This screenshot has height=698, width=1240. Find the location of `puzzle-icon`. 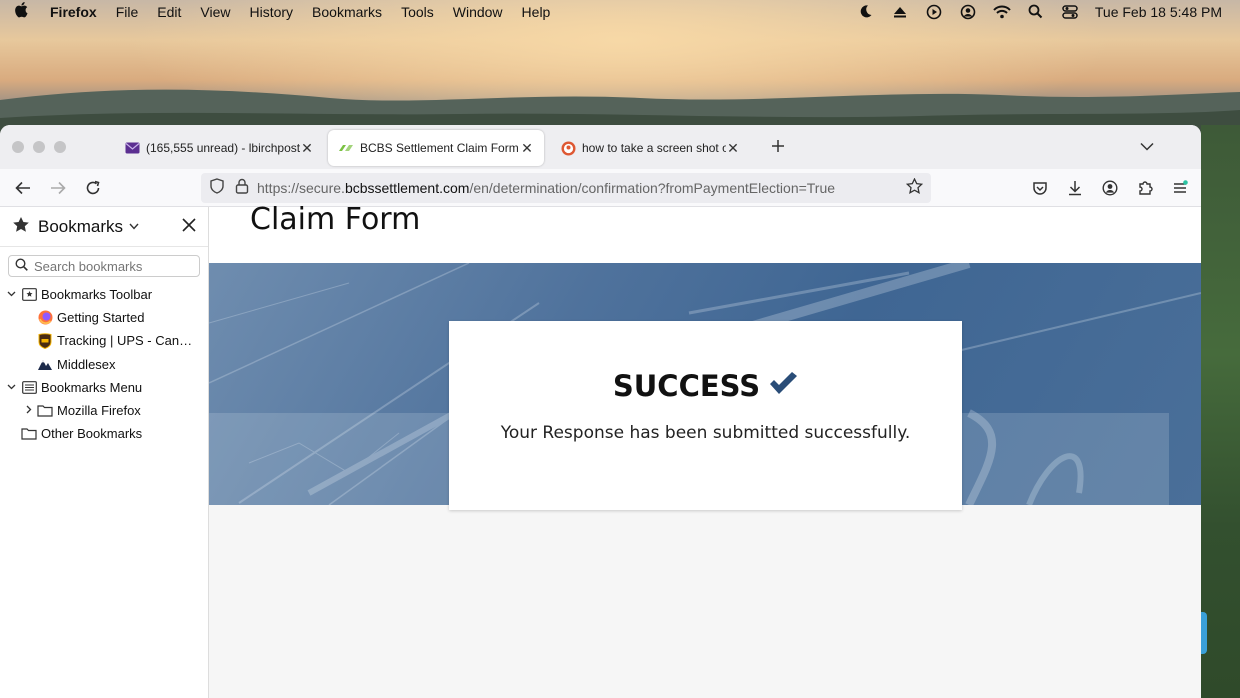

puzzle-icon is located at coordinates (1146, 188).